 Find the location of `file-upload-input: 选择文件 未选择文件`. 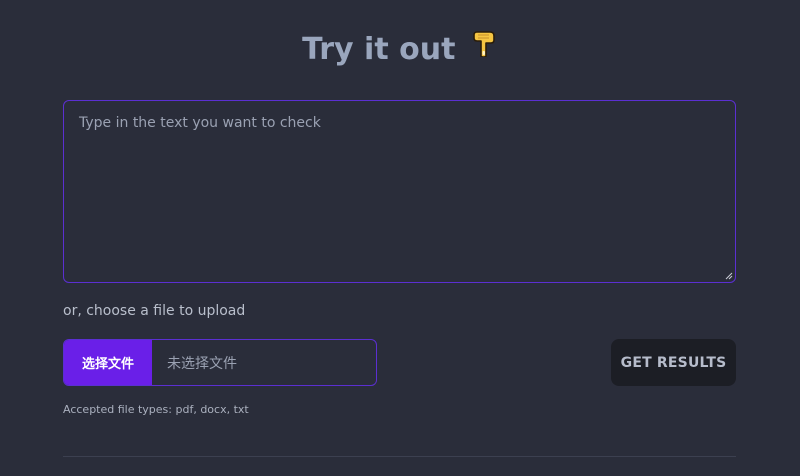

file-upload-input: 选择文件 未选择文件 is located at coordinates (220, 362).